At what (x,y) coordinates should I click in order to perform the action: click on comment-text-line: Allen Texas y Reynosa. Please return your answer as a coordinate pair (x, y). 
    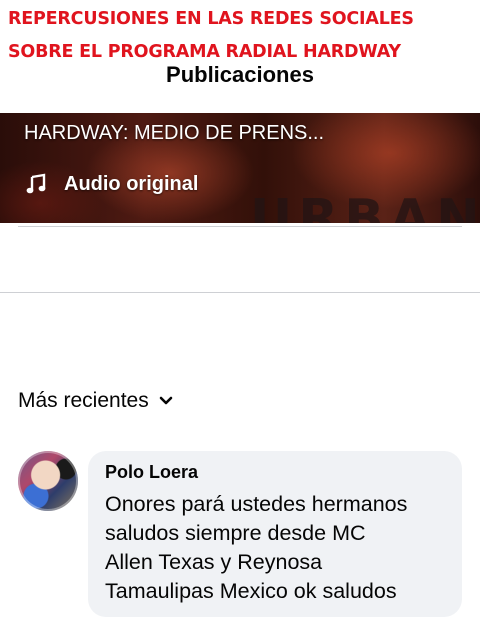
    Looking at the image, I should click on (214, 562).